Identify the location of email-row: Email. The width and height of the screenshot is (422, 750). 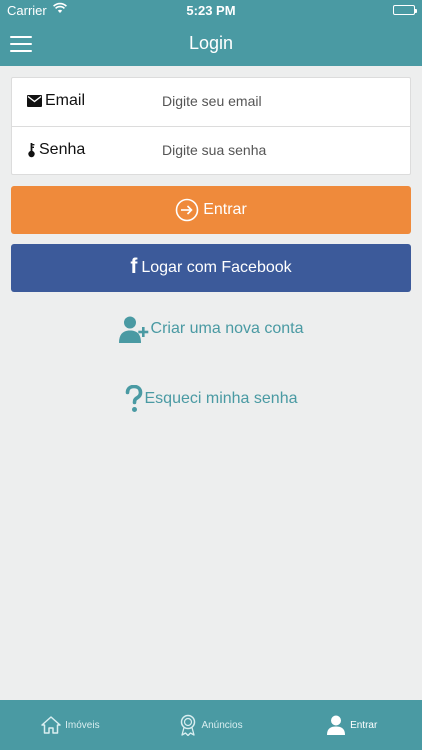
(211, 102).